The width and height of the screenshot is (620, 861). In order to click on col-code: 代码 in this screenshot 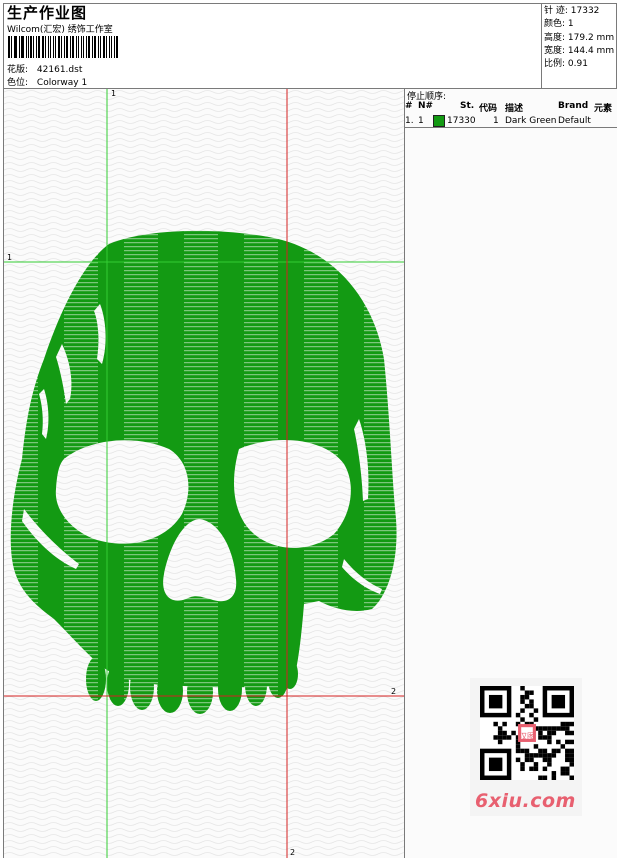, I will do `click(488, 109)`.